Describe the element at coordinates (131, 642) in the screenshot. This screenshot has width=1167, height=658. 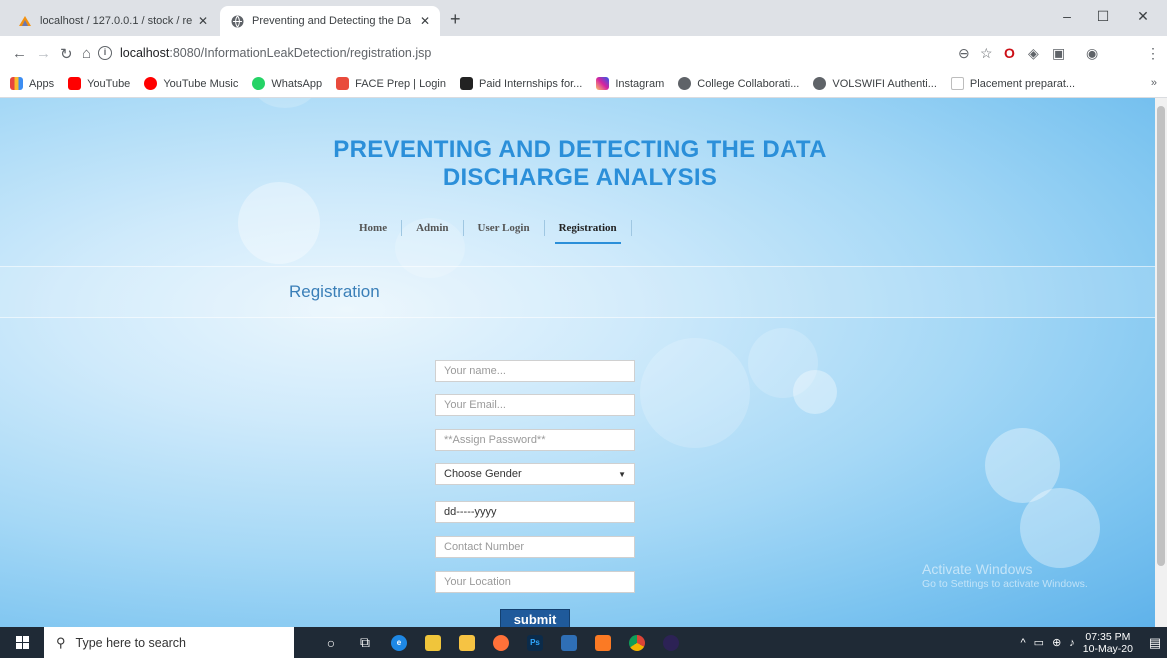
I see `taskbar-search-text: Type here to search` at that location.